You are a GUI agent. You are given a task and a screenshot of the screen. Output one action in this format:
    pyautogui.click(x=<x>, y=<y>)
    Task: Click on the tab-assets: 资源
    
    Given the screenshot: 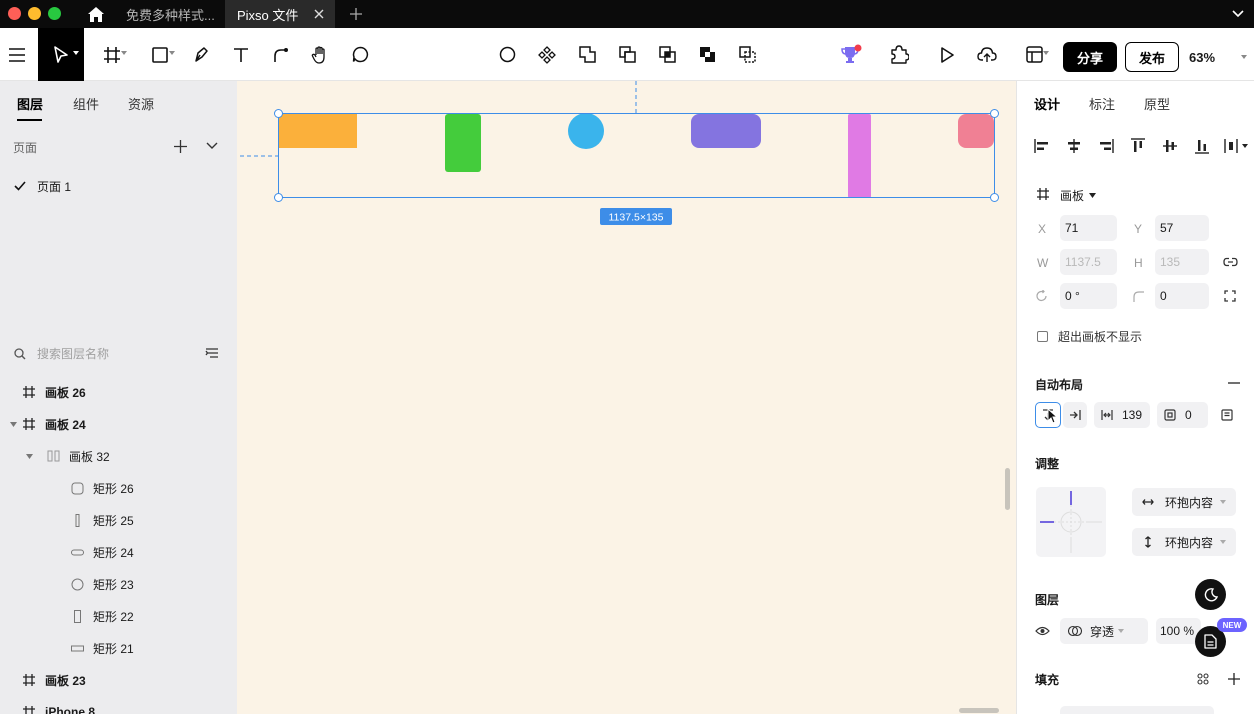 What is the action you would take?
    pyautogui.click(x=141, y=103)
    